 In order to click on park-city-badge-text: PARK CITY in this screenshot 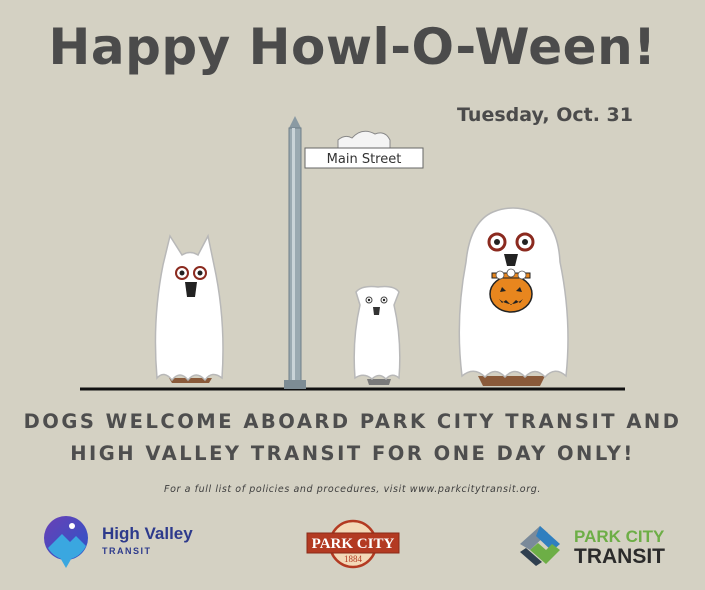, I will do `click(353, 544)`.